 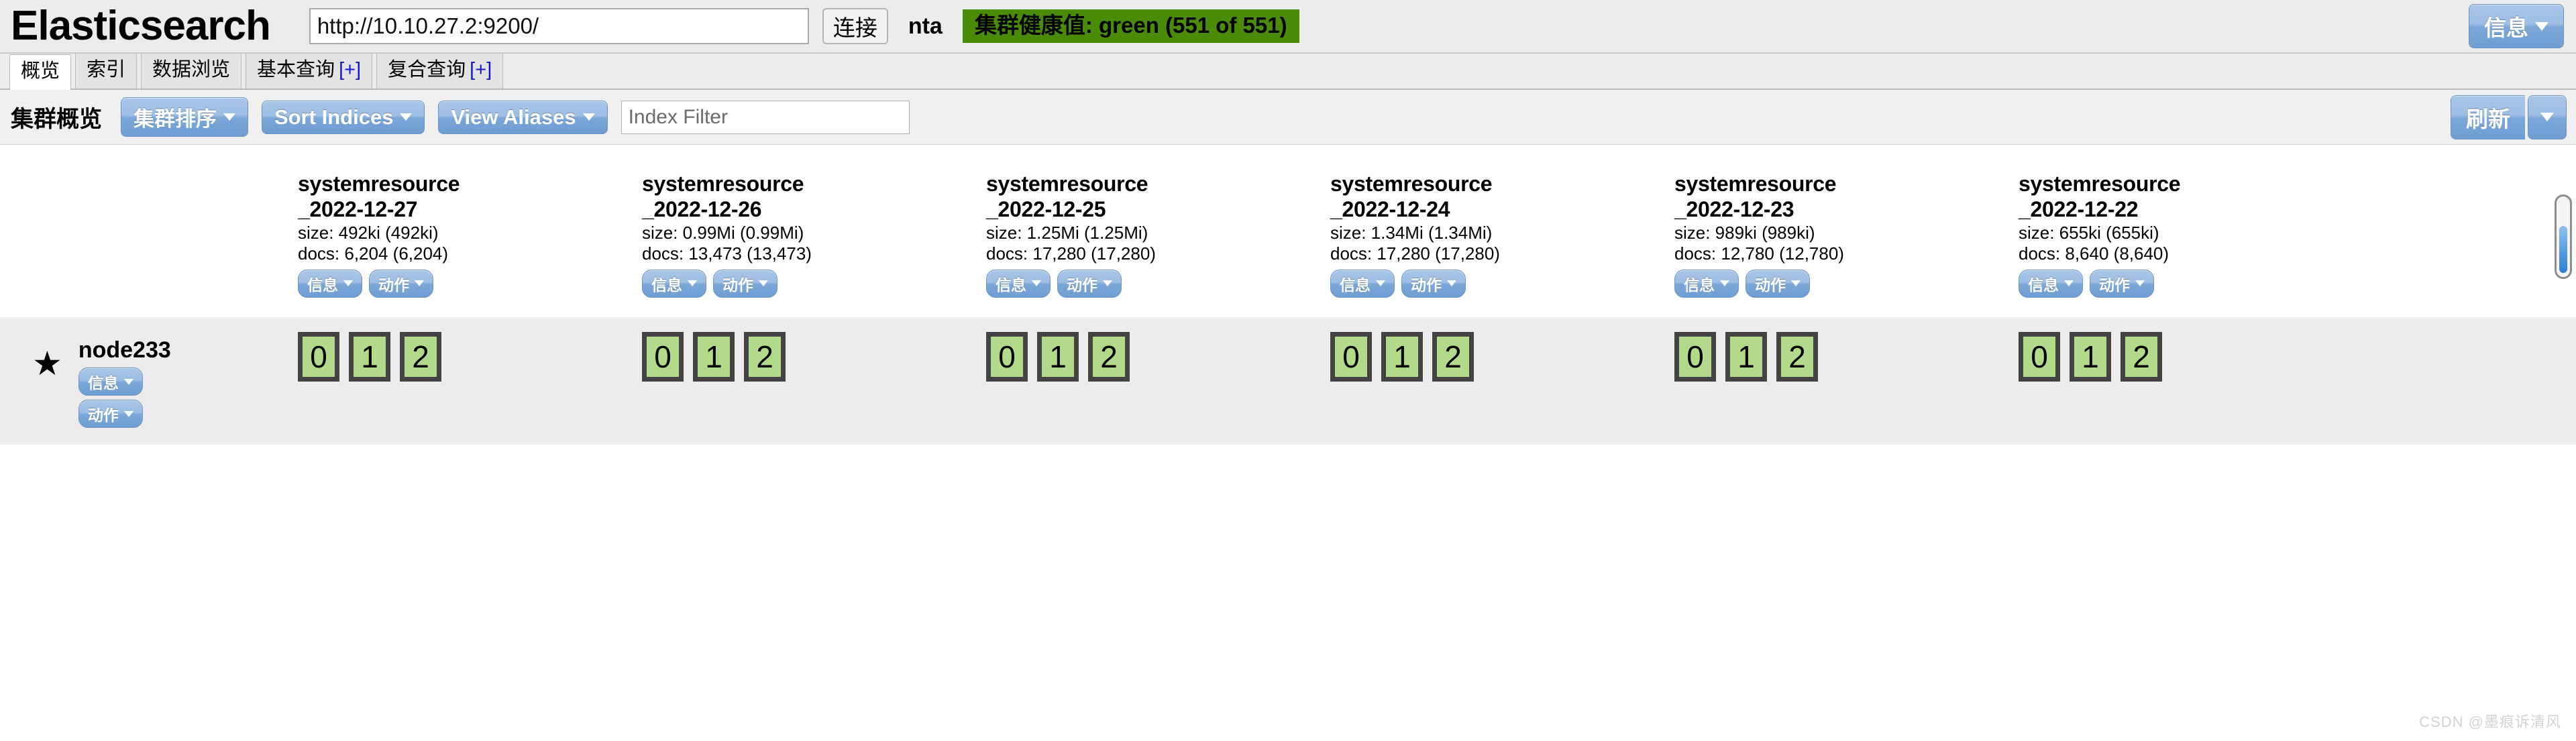 What do you see at coordinates (1411, 196) in the screenshot?
I see `index-name: systemresource_2022-12-24` at bounding box center [1411, 196].